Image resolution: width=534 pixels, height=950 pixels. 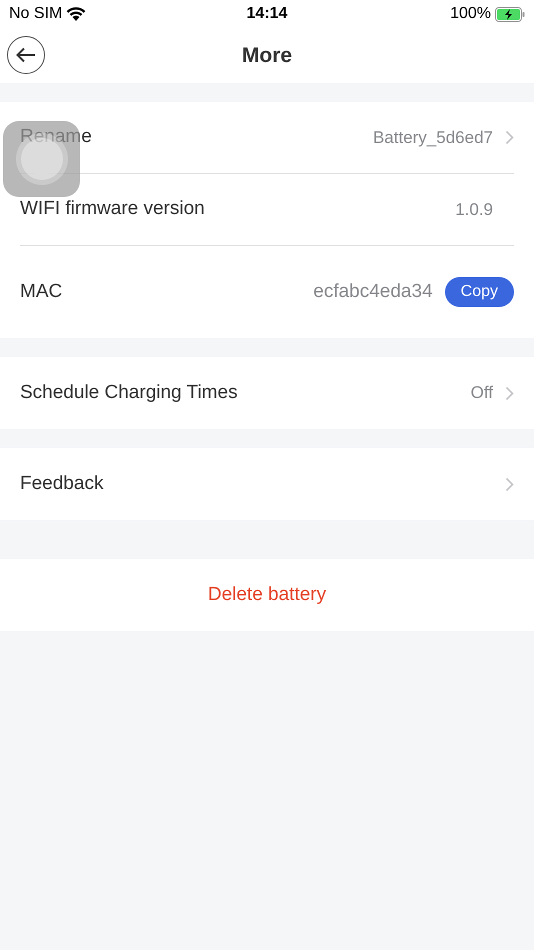 I want to click on row-label: Schedule Charging Times, so click(x=129, y=392).